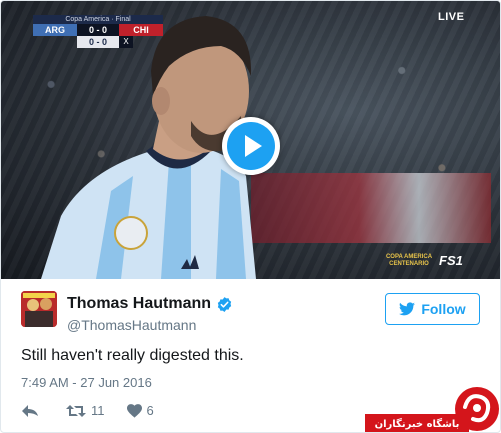  Describe the element at coordinates (139, 304) in the screenshot. I see `author-display-name: Thomas Hautmann` at that location.